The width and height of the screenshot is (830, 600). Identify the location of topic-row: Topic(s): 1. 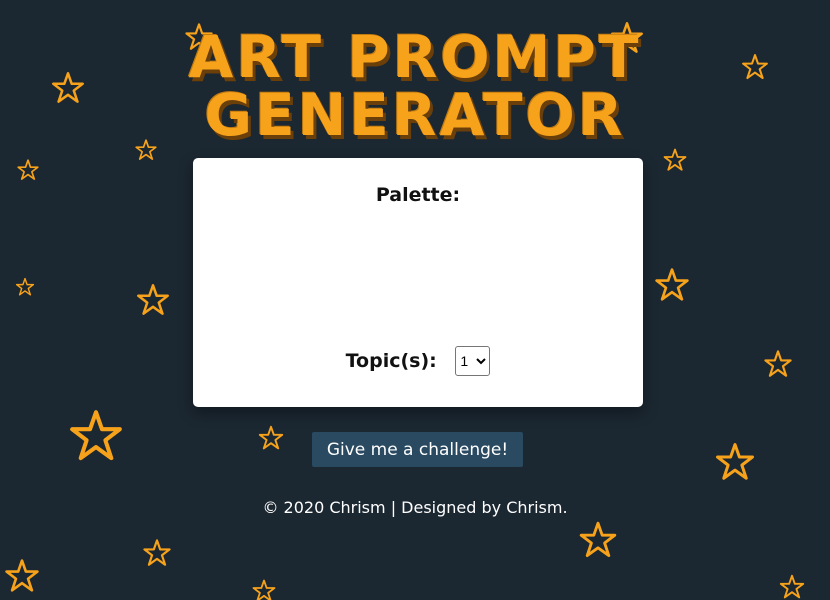
(418, 361).